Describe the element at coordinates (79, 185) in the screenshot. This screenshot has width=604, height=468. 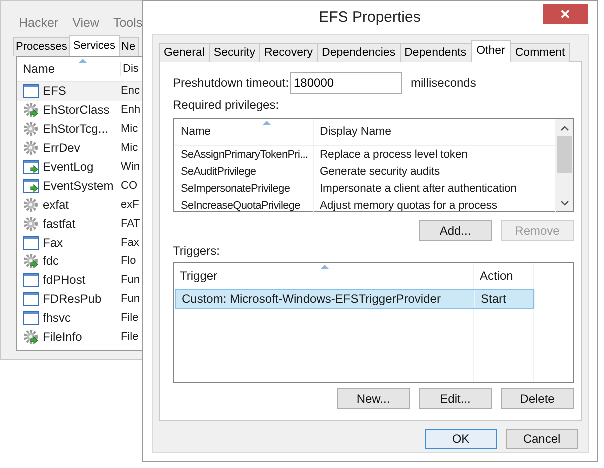
I see `service-name: EventSystem` at that location.